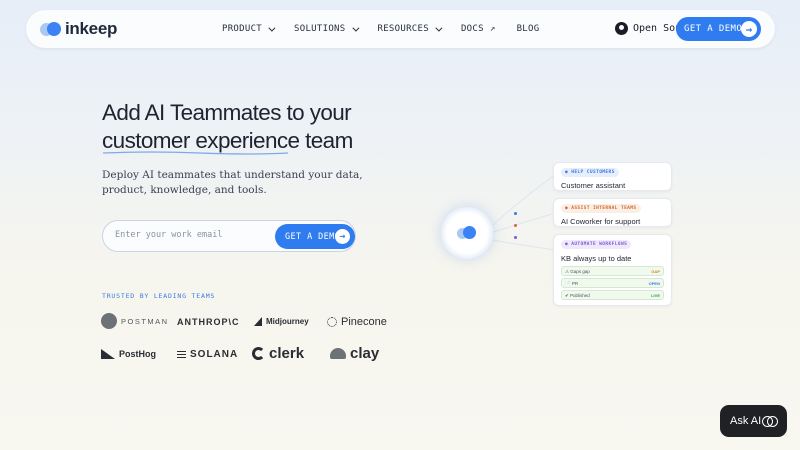 The width and height of the screenshot is (800, 450). What do you see at coordinates (601, 221) in the screenshot?
I see `card-title: AI Coworker for support` at bounding box center [601, 221].